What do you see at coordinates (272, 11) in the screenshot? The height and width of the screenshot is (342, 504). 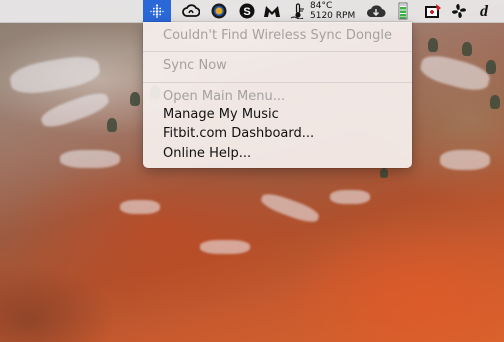 I see `malwarebytes-icon` at bounding box center [272, 11].